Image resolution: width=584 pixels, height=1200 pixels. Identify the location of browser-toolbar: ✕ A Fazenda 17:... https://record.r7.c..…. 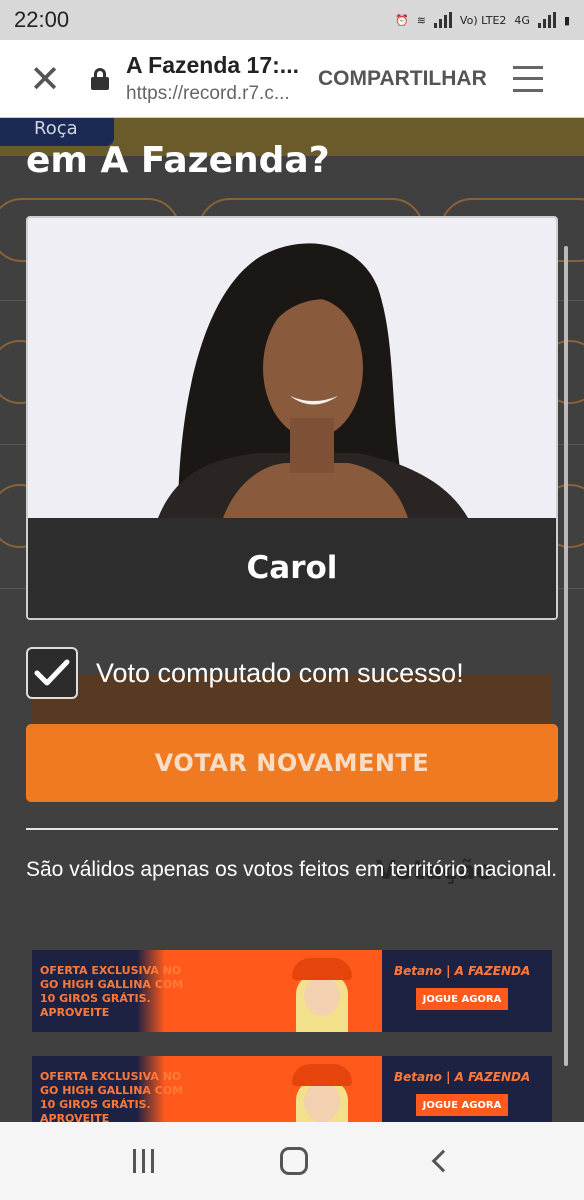
(292, 79).